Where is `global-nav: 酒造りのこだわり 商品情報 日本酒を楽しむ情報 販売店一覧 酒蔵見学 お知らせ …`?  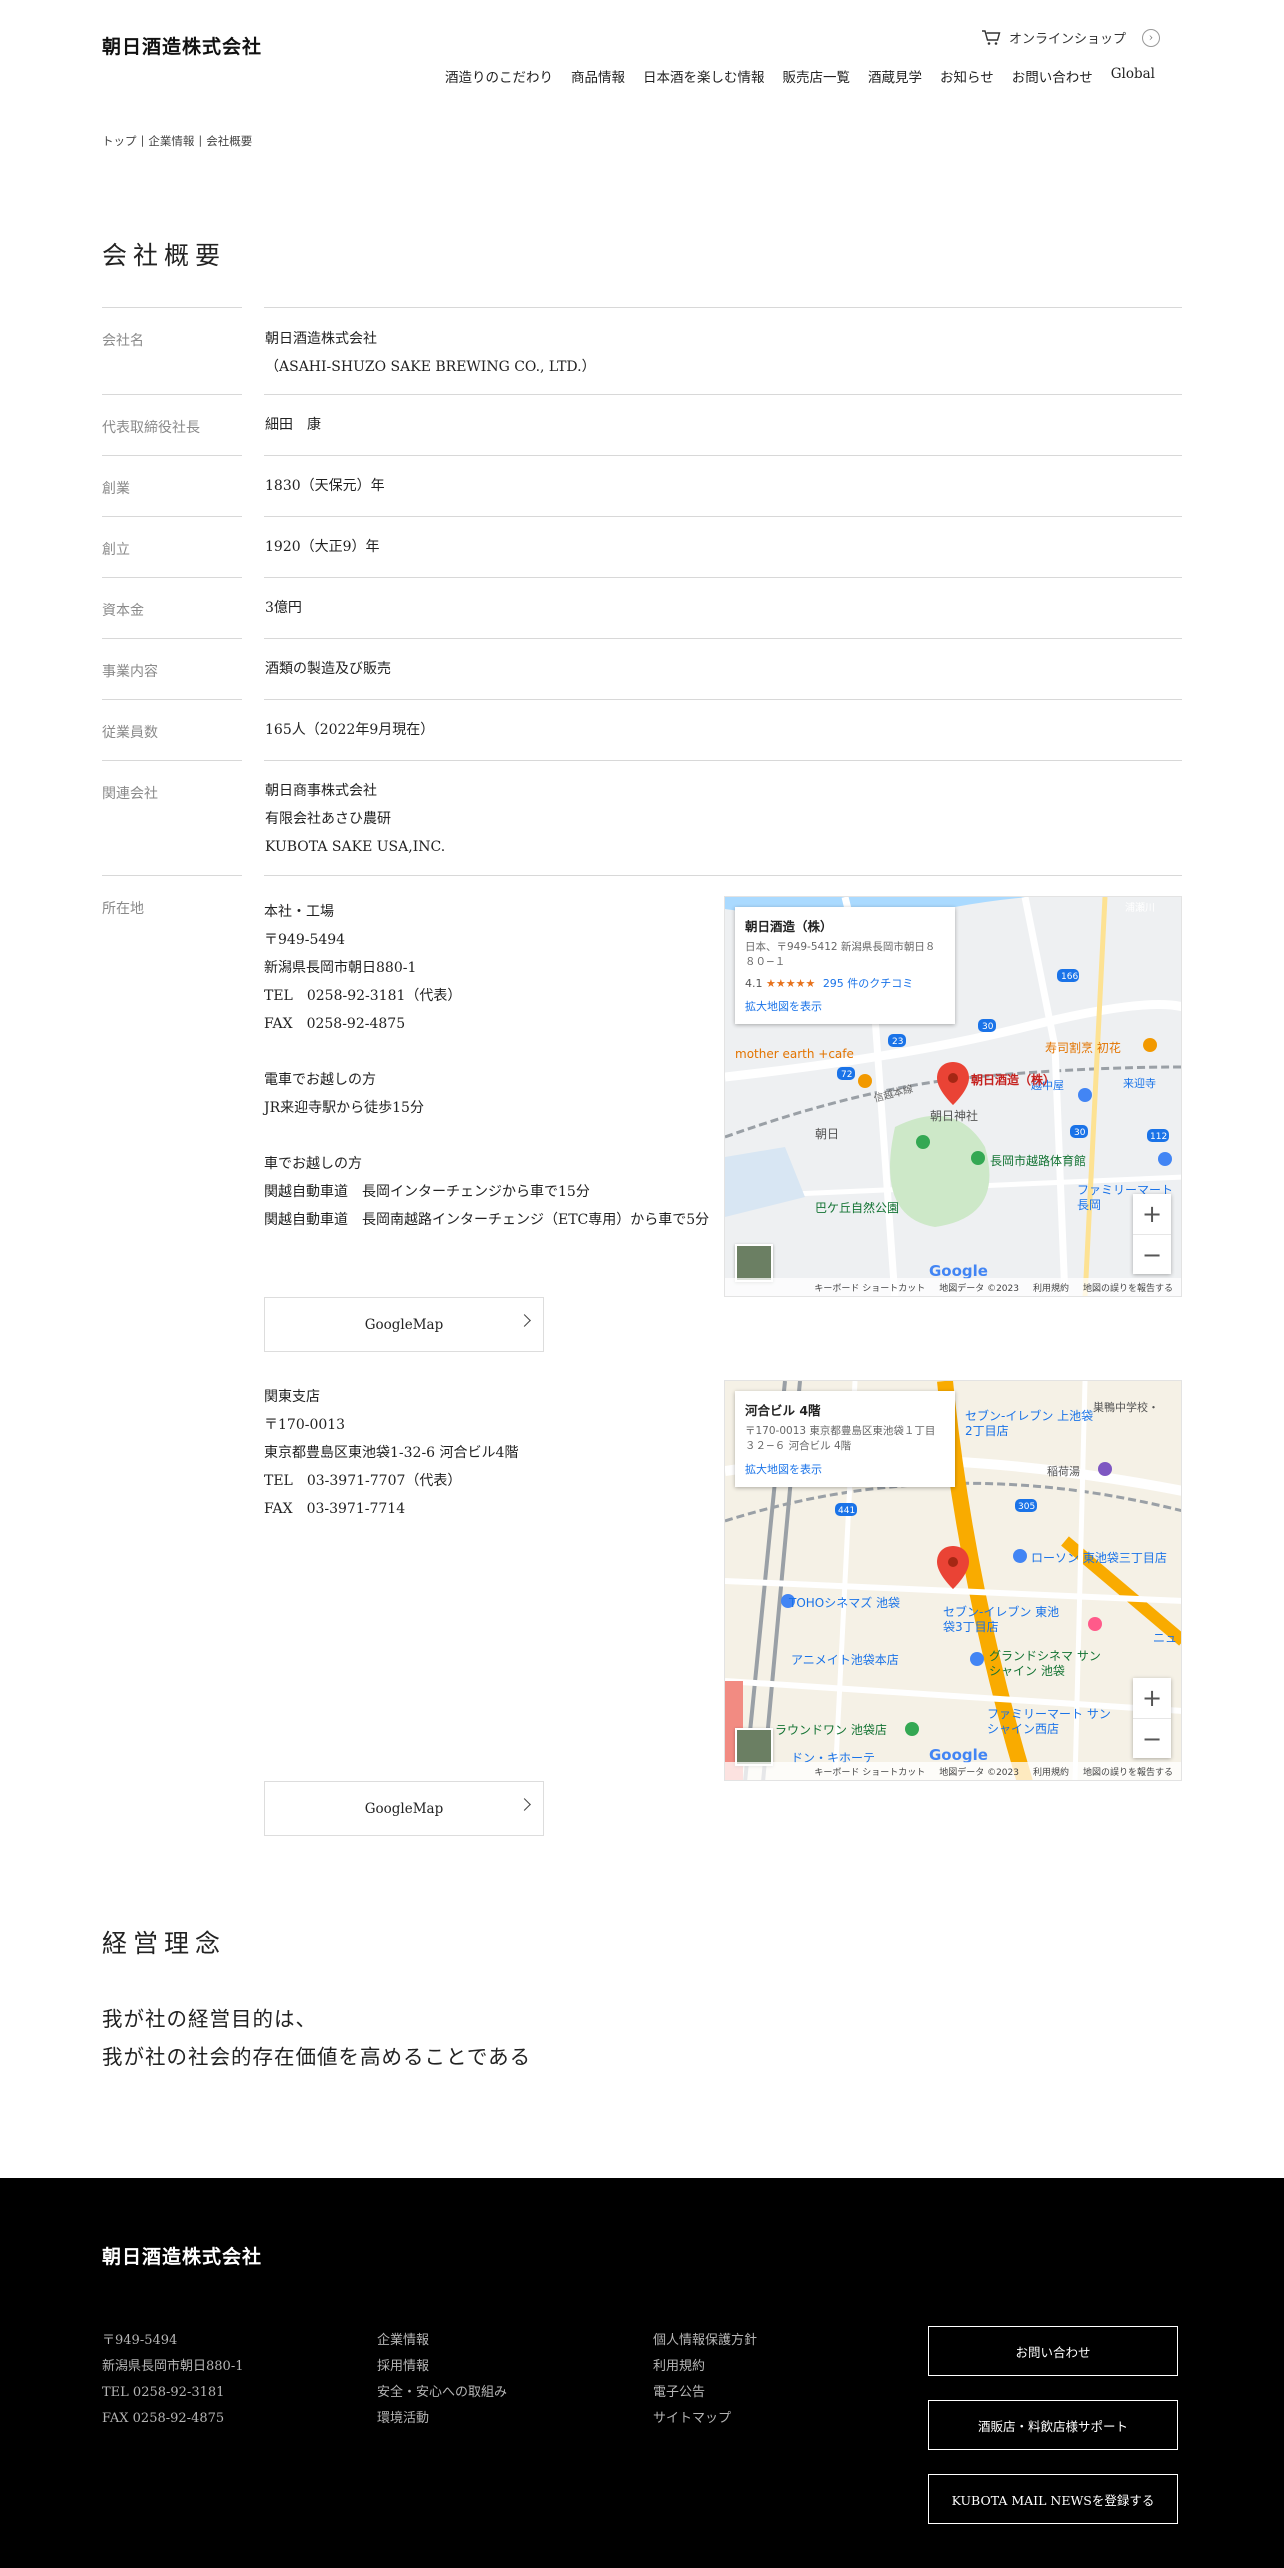
global-nav: 酒造りのこだわり 商品情報 日本酒を楽しむ情報 販売店一覧 酒蔵見学 お知らせ … is located at coordinates (800, 76).